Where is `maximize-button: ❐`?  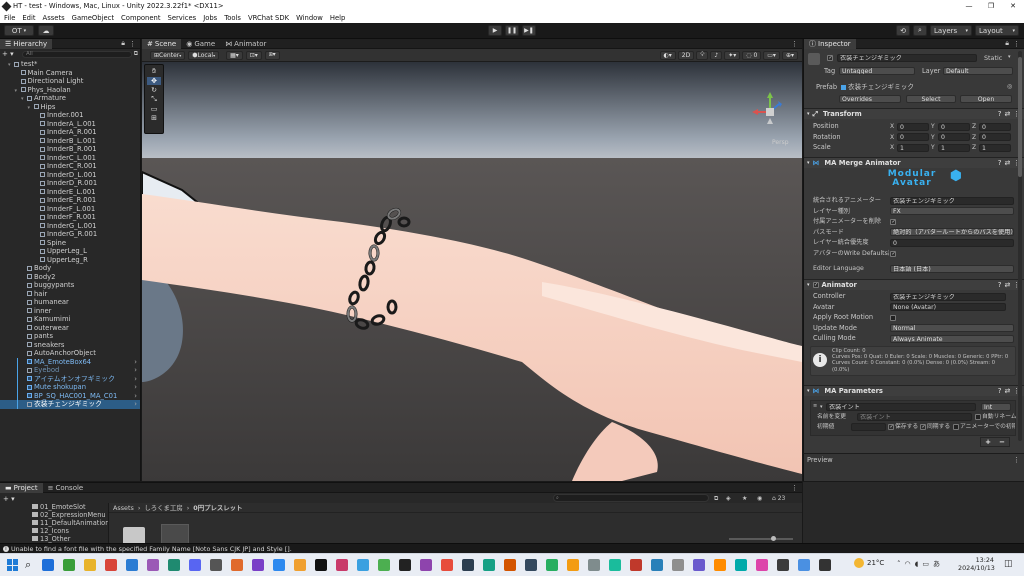 maximize-button: ❐ is located at coordinates (991, 6).